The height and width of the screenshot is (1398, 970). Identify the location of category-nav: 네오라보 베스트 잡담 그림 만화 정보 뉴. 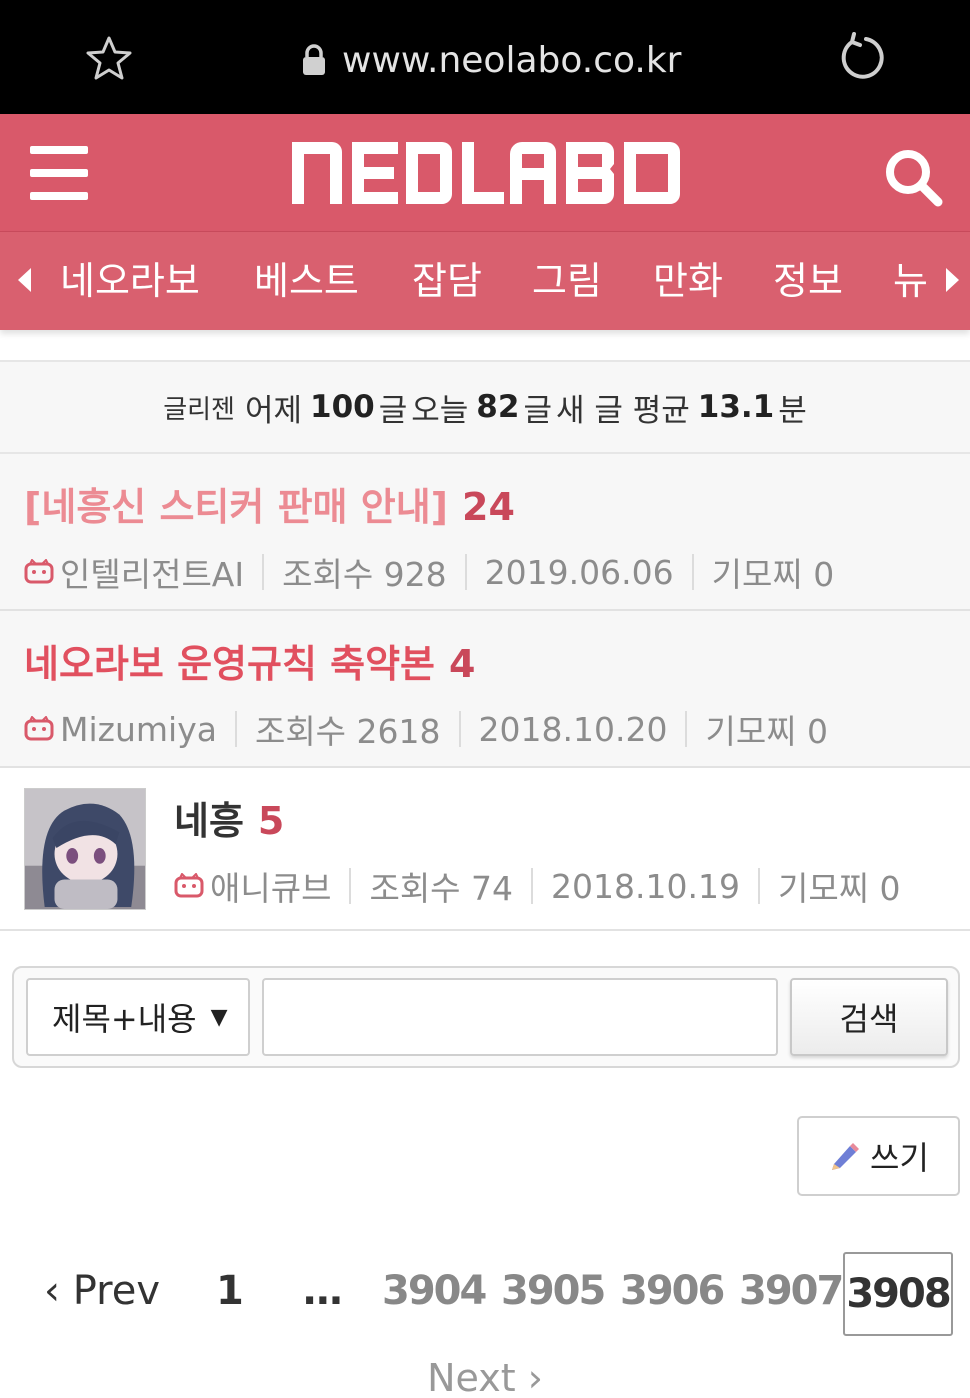
(485, 281).